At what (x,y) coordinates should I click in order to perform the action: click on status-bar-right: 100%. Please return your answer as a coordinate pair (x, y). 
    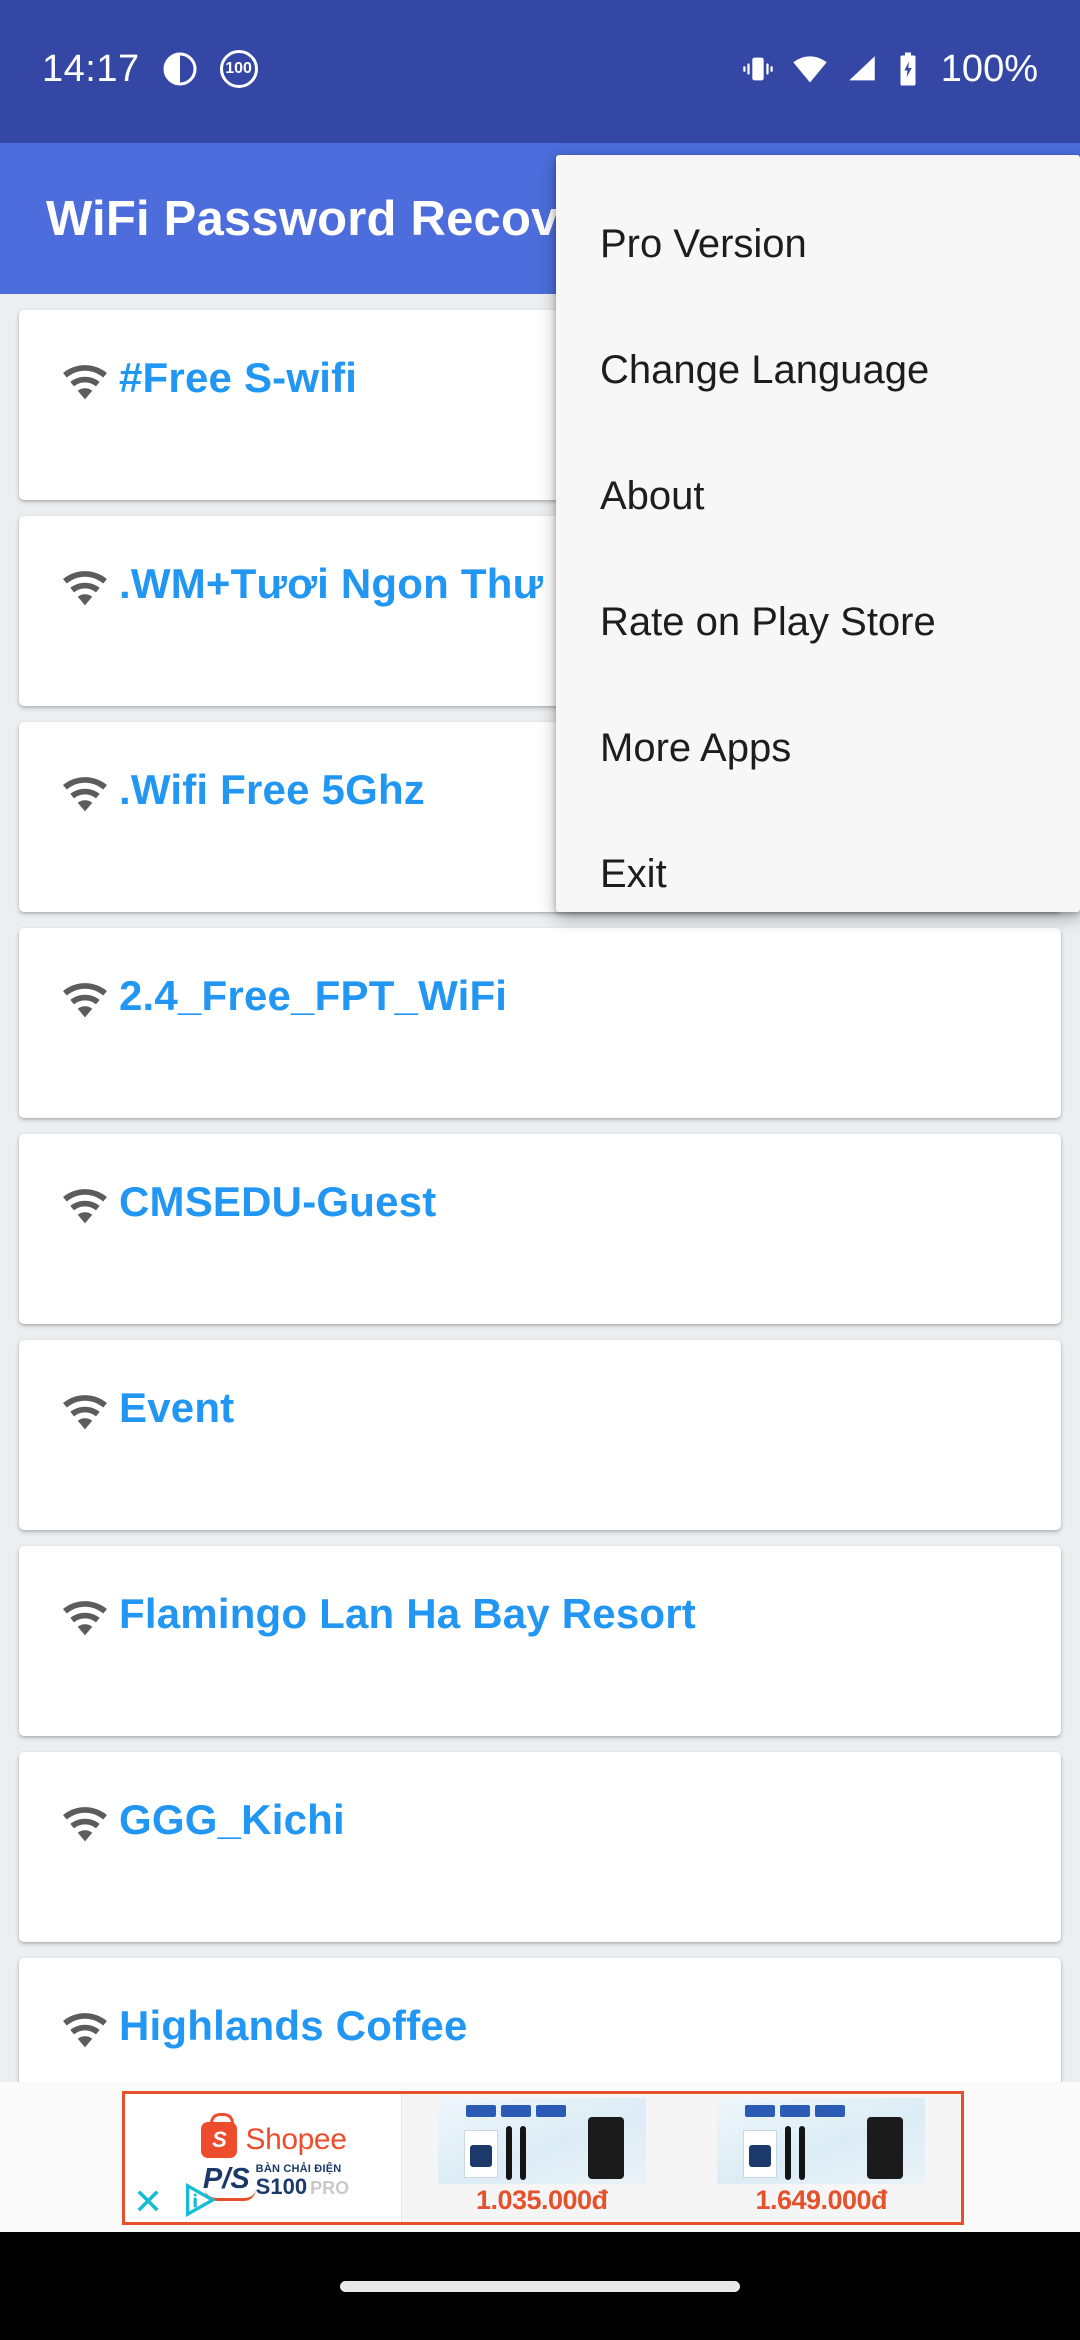
    Looking at the image, I should click on (889, 69).